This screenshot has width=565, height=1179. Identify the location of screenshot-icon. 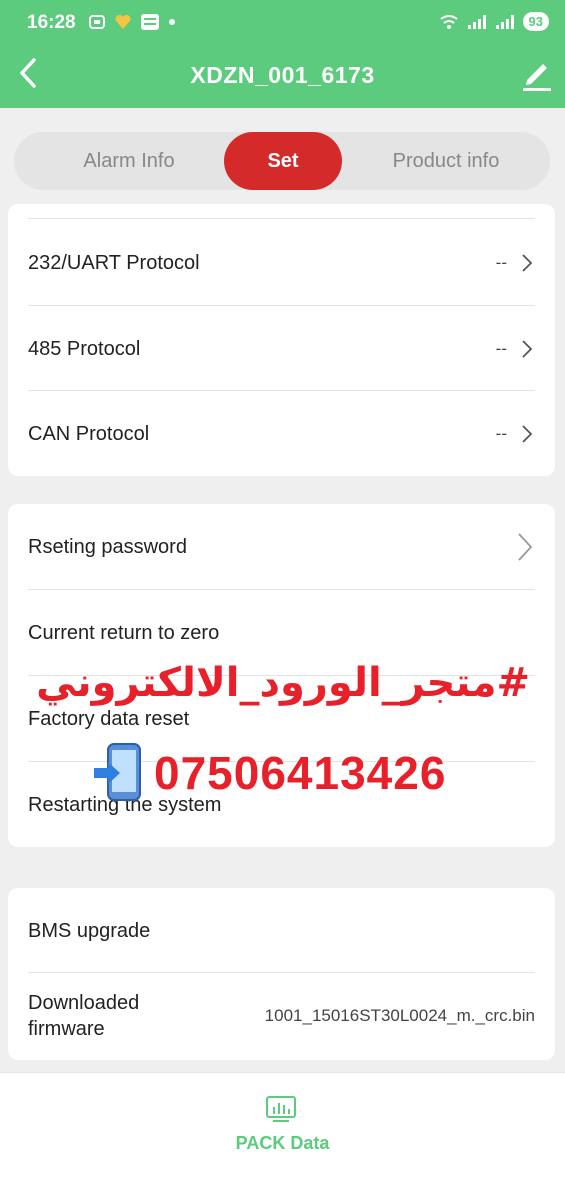
(97, 22).